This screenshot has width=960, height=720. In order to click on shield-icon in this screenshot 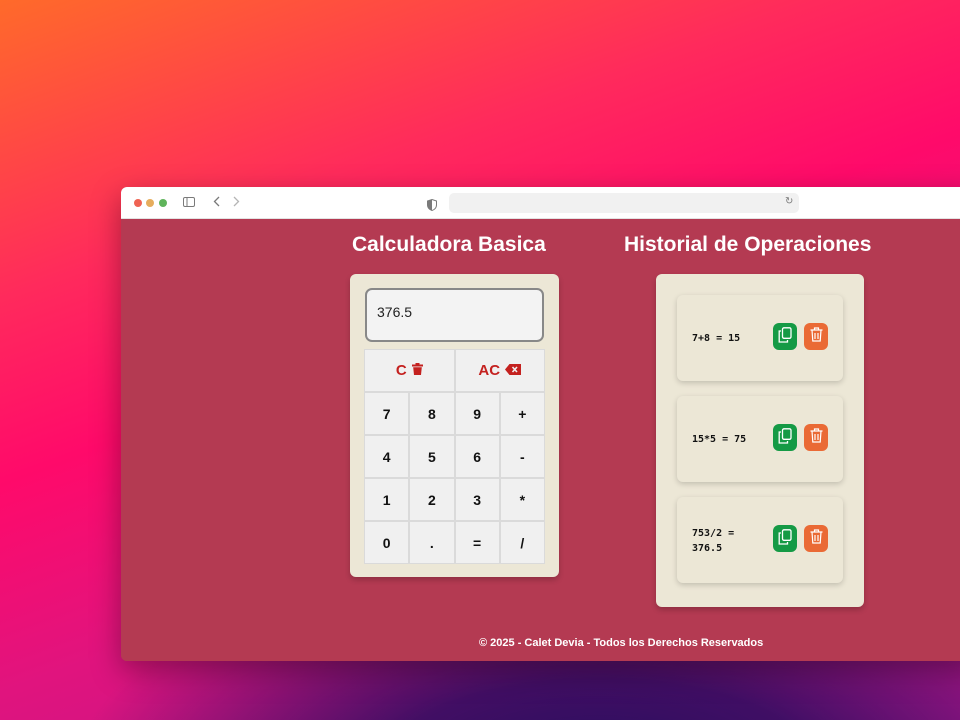, I will do `click(432, 204)`.